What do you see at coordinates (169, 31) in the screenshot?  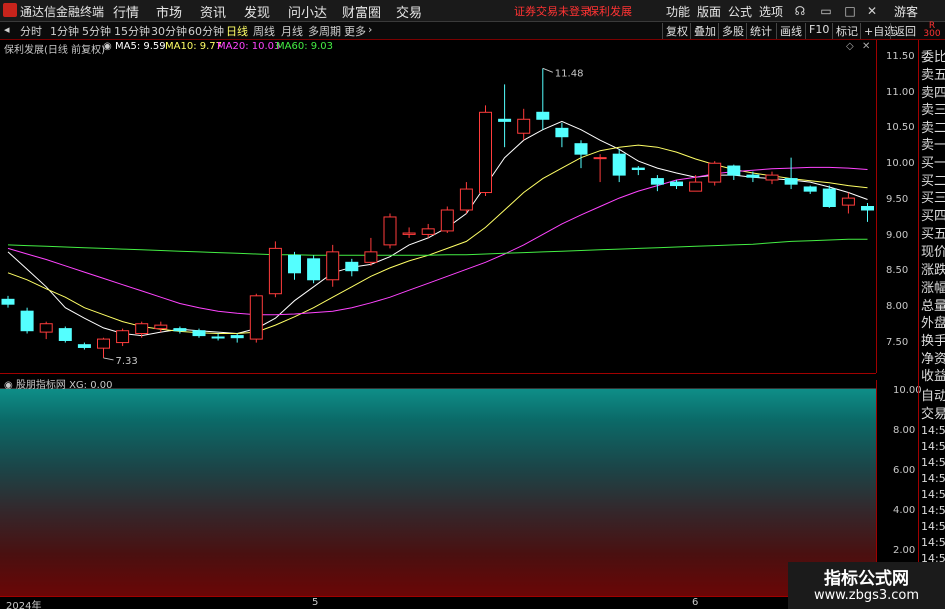 I see `period-30min: 30分钟` at bounding box center [169, 31].